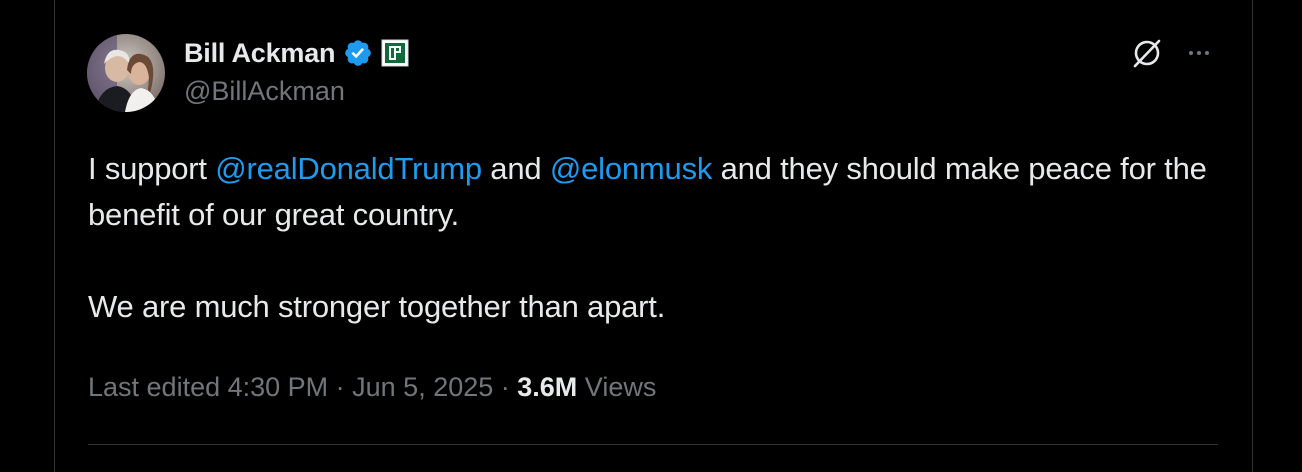 The image size is (1302, 472). Describe the element at coordinates (631, 168) in the screenshot. I see `mention-elonmusk: @elonmusk` at that location.